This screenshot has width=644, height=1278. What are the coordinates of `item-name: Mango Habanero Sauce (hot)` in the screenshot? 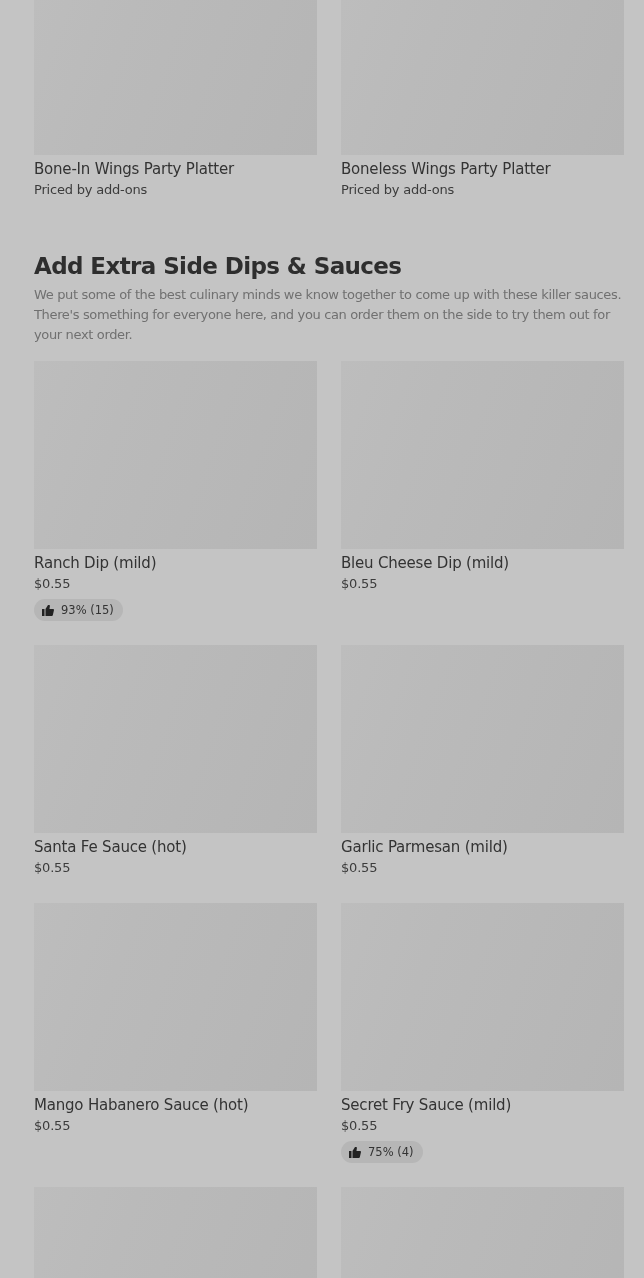 It's located at (141, 1105).